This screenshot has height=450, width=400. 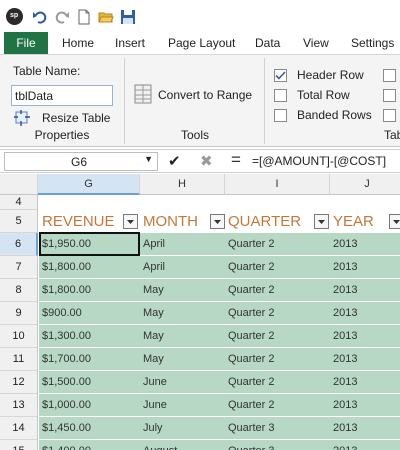 What do you see at coordinates (19, 336) in the screenshot?
I see `row-header: 10` at bounding box center [19, 336].